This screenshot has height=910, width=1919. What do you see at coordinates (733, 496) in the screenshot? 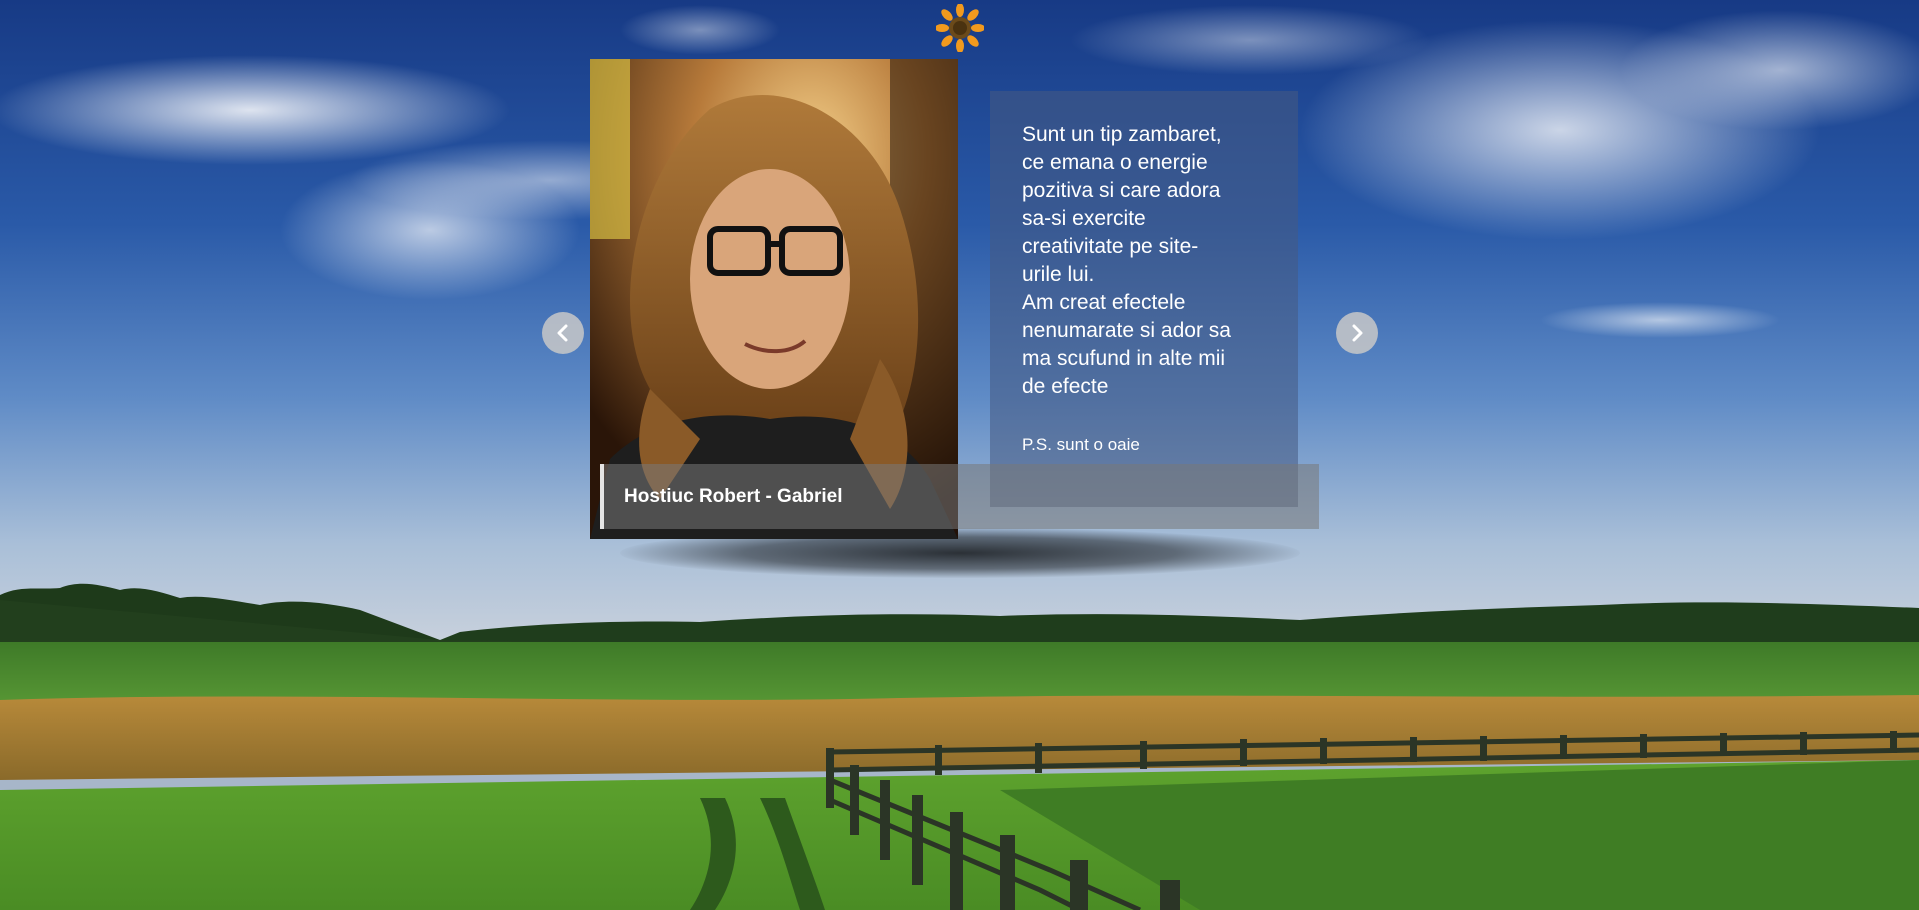
I see `profile-name: Hostiuc Robert - Gabriel` at bounding box center [733, 496].